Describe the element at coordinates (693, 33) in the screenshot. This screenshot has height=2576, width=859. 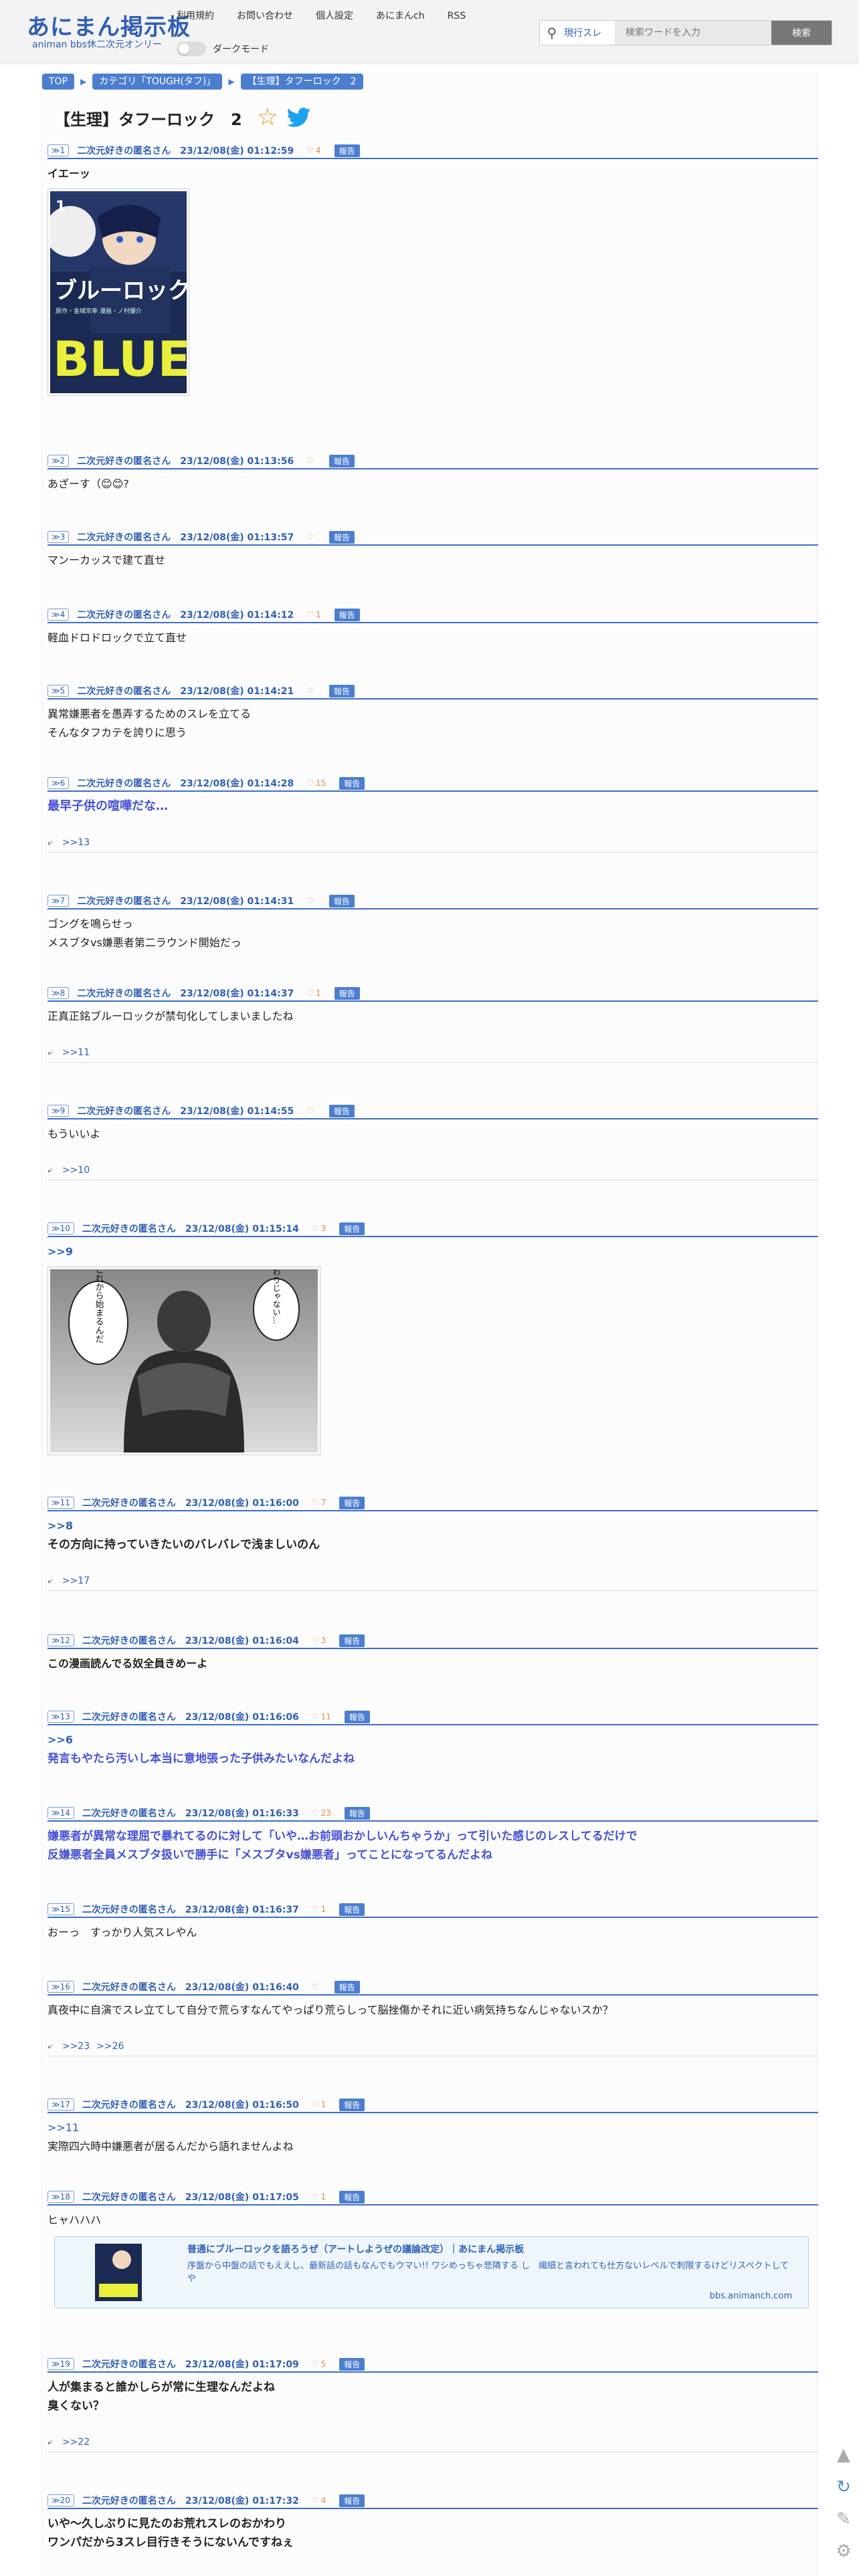
I see `search-input` at that location.